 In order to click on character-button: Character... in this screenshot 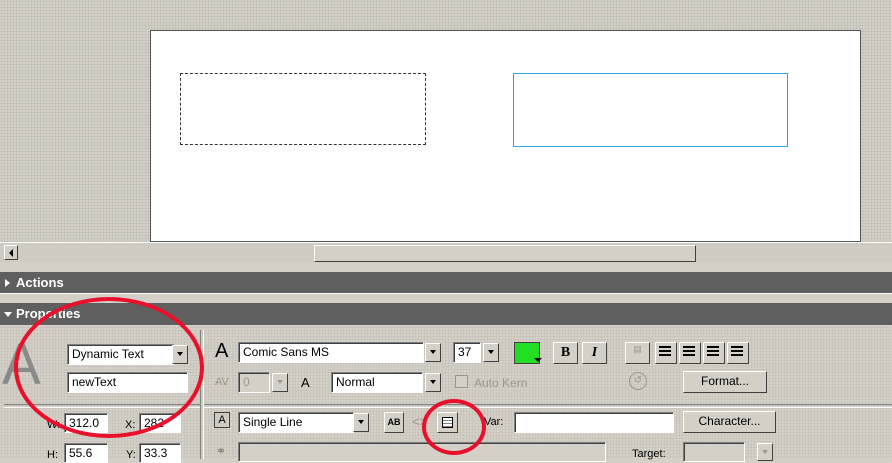, I will do `click(729, 422)`.